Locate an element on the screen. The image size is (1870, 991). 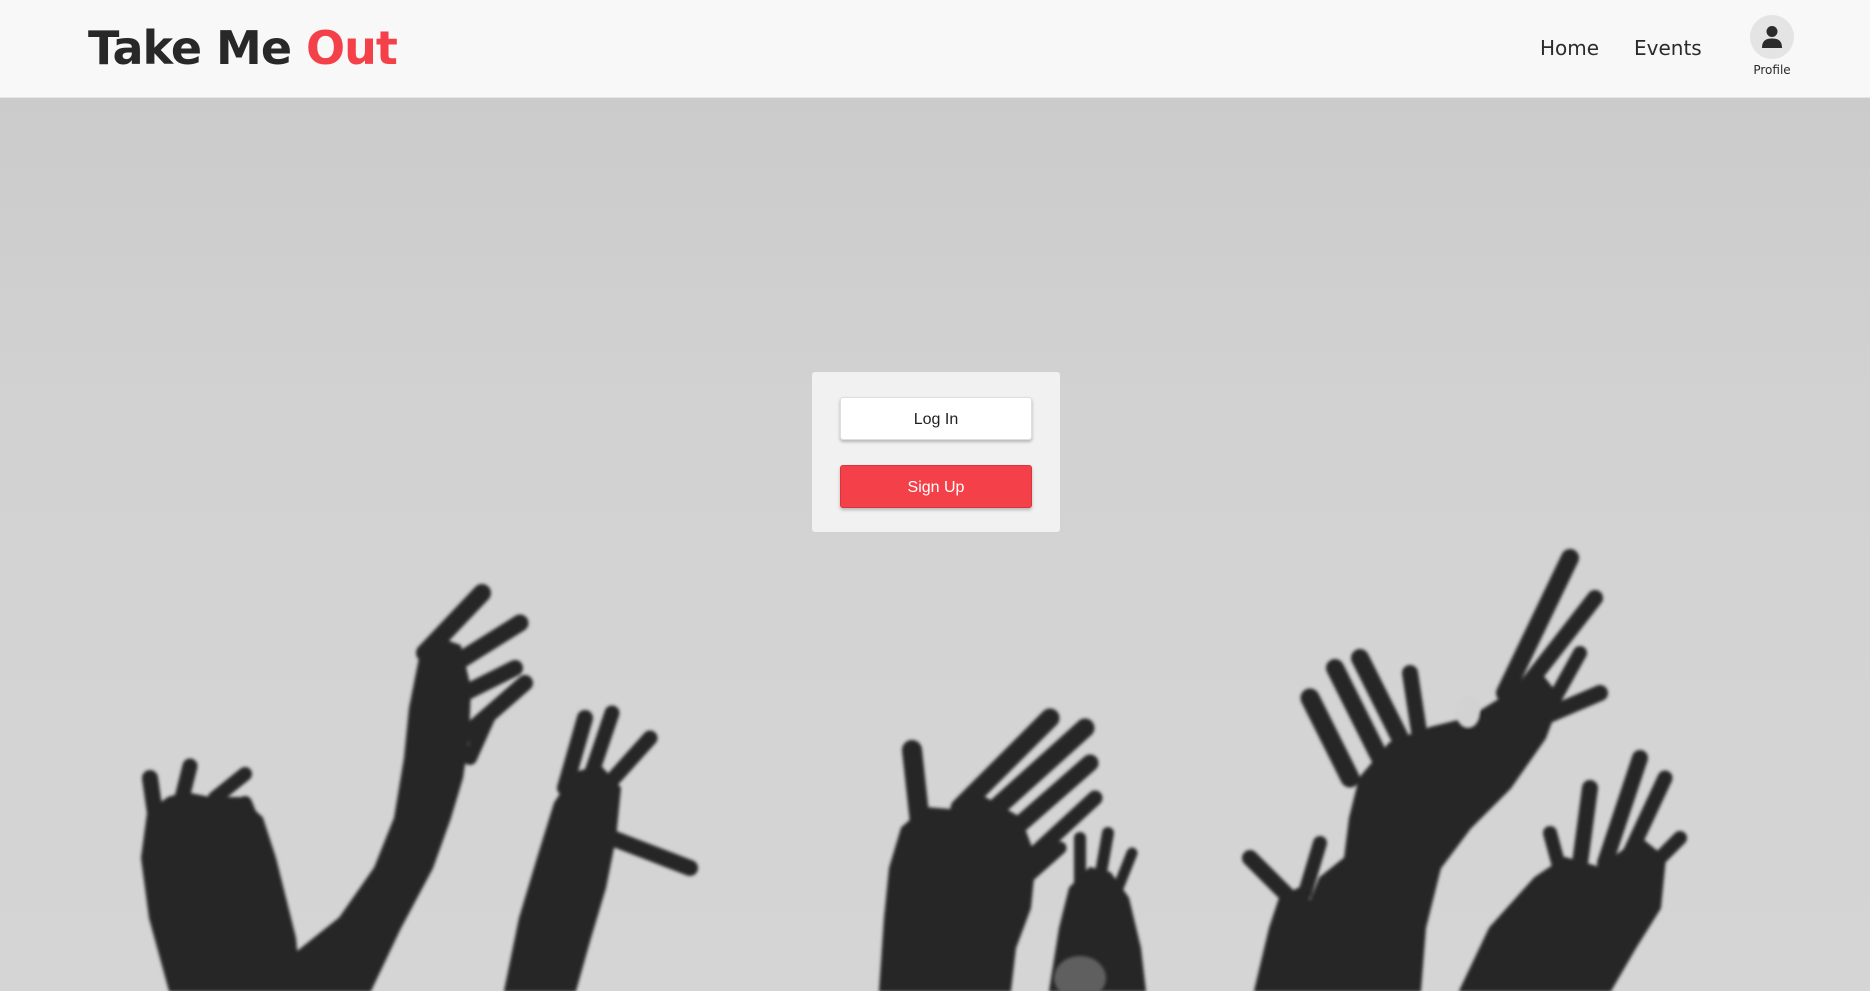
brand-title-main: Take Me is located at coordinates (197, 48).